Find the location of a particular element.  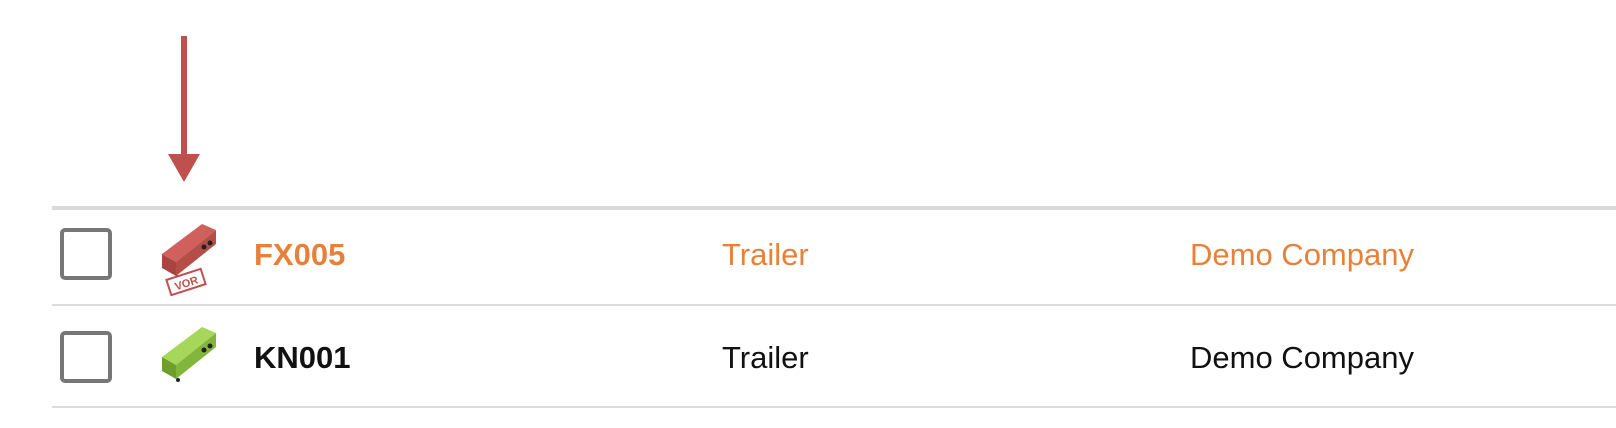

trailer-green-icon is located at coordinates (189, 354).